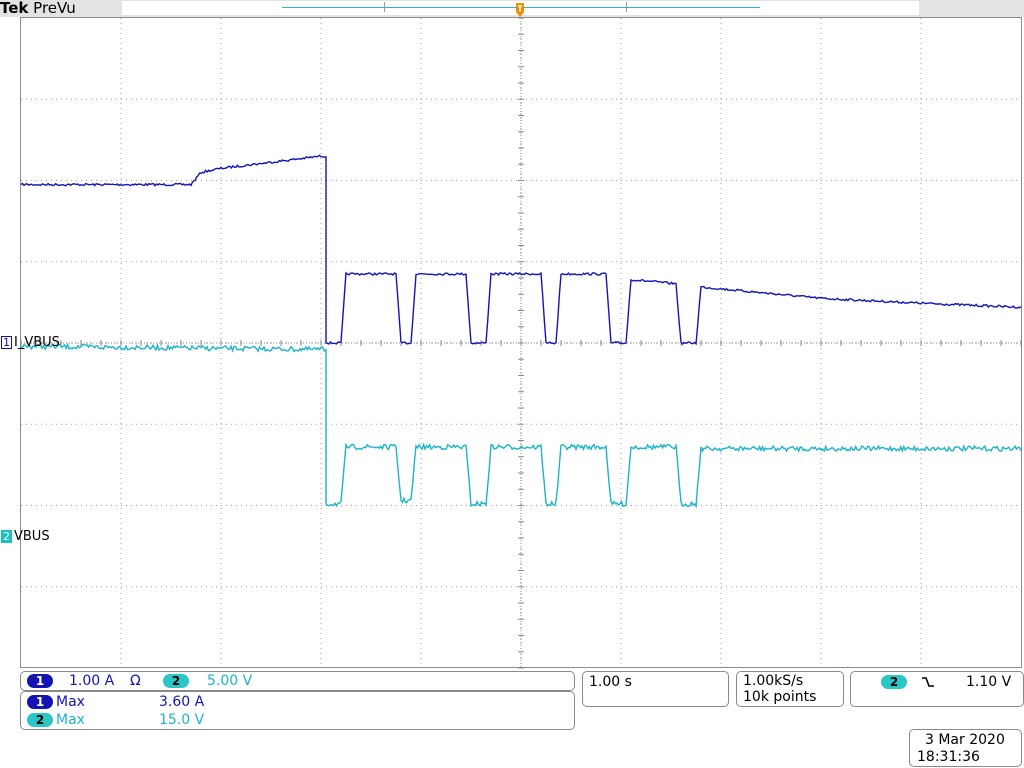 This screenshot has width=1024, height=768. Describe the element at coordinates (6, 342) in the screenshot. I see `channel-1-flag: 1` at that location.